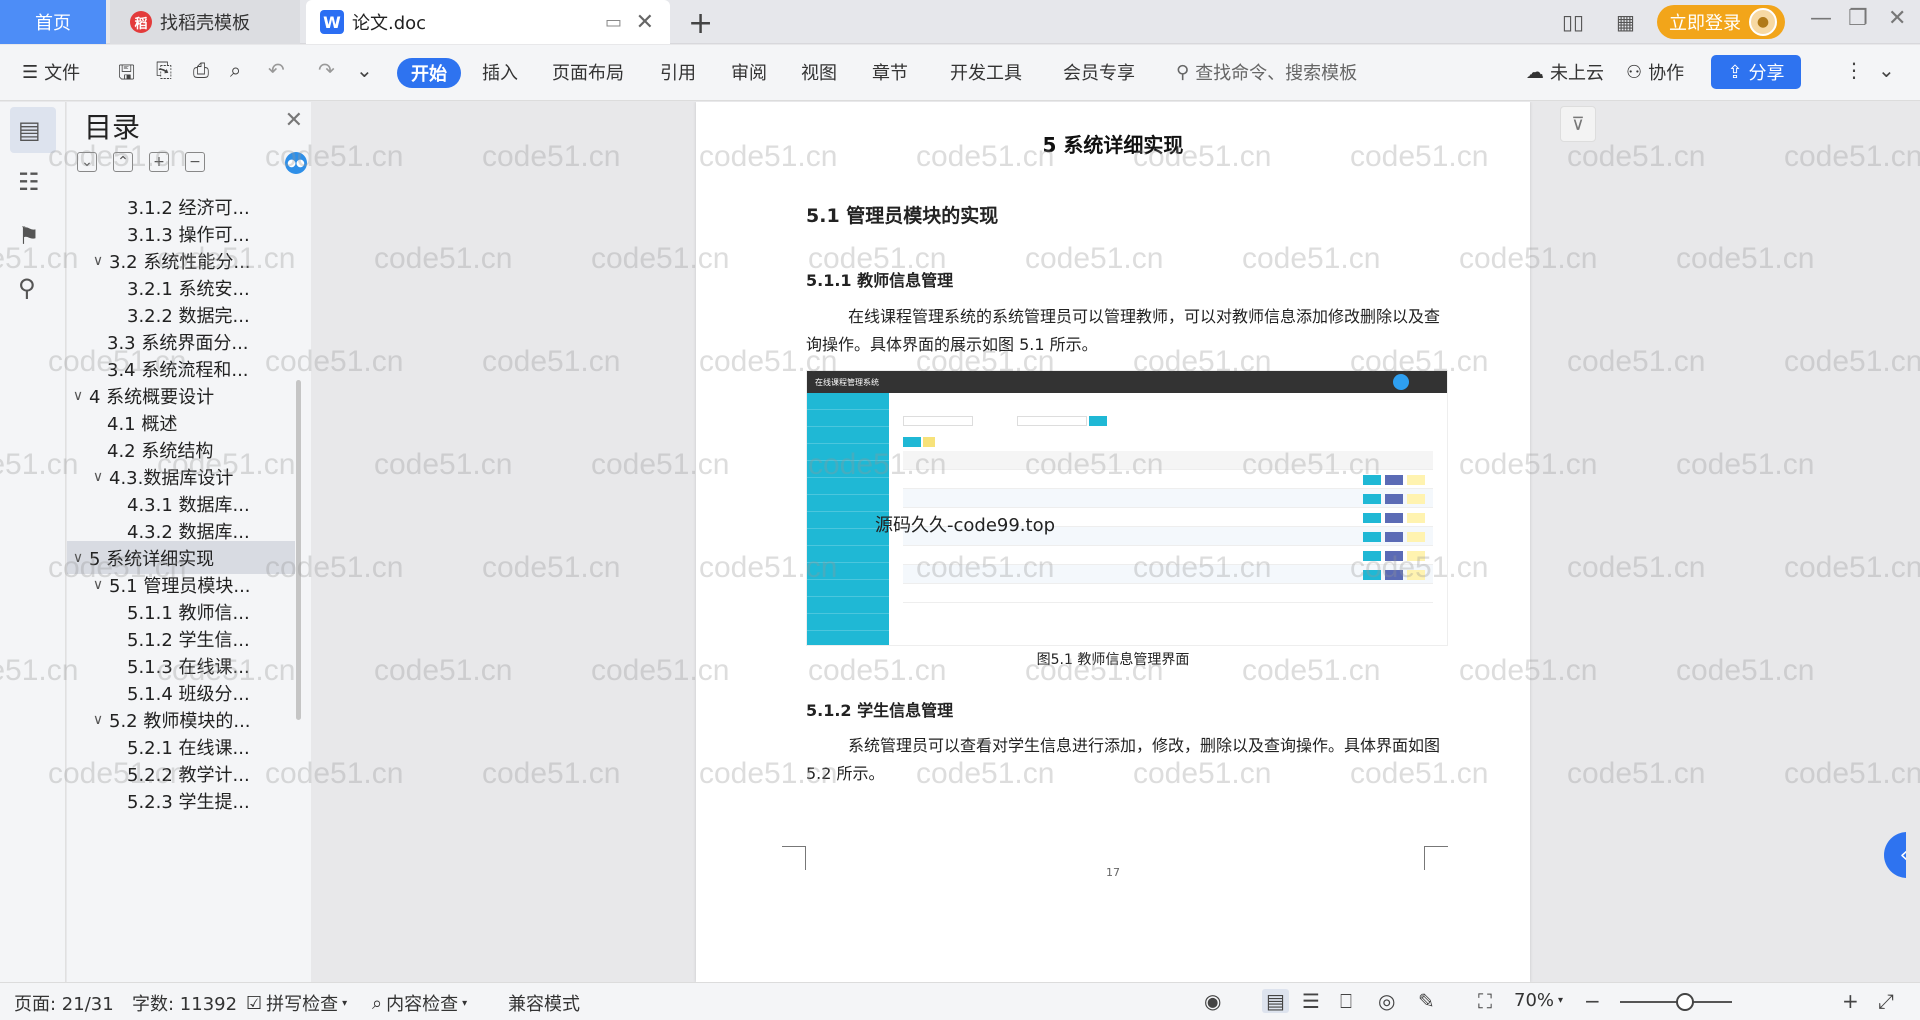 Image resolution: width=1920 pixels, height=1020 pixels. What do you see at coordinates (164, 70) in the screenshot?
I see `export-icon: ⎘` at bounding box center [164, 70].